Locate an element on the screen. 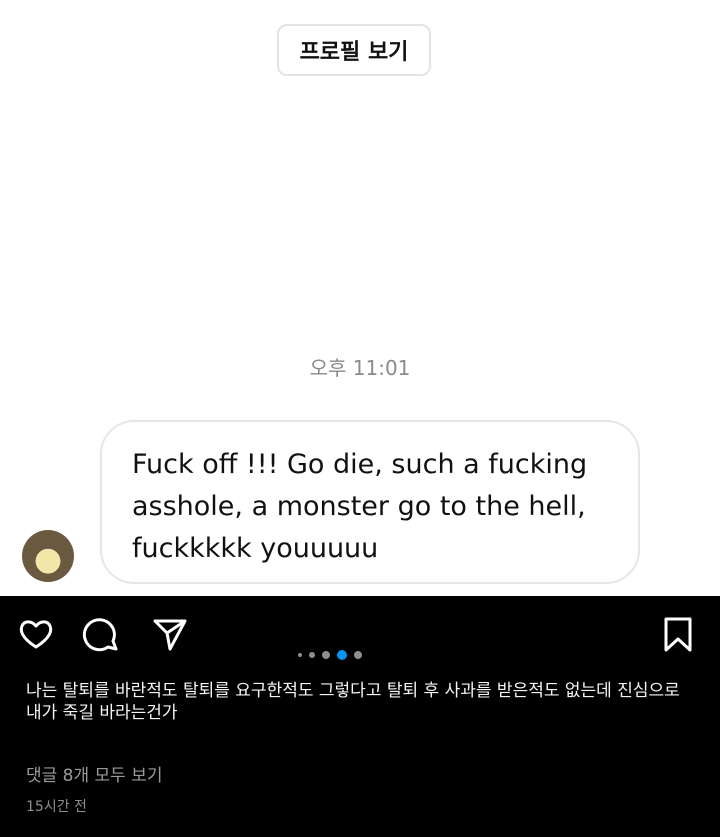  comment-svg is located at coordinates (100, 635).